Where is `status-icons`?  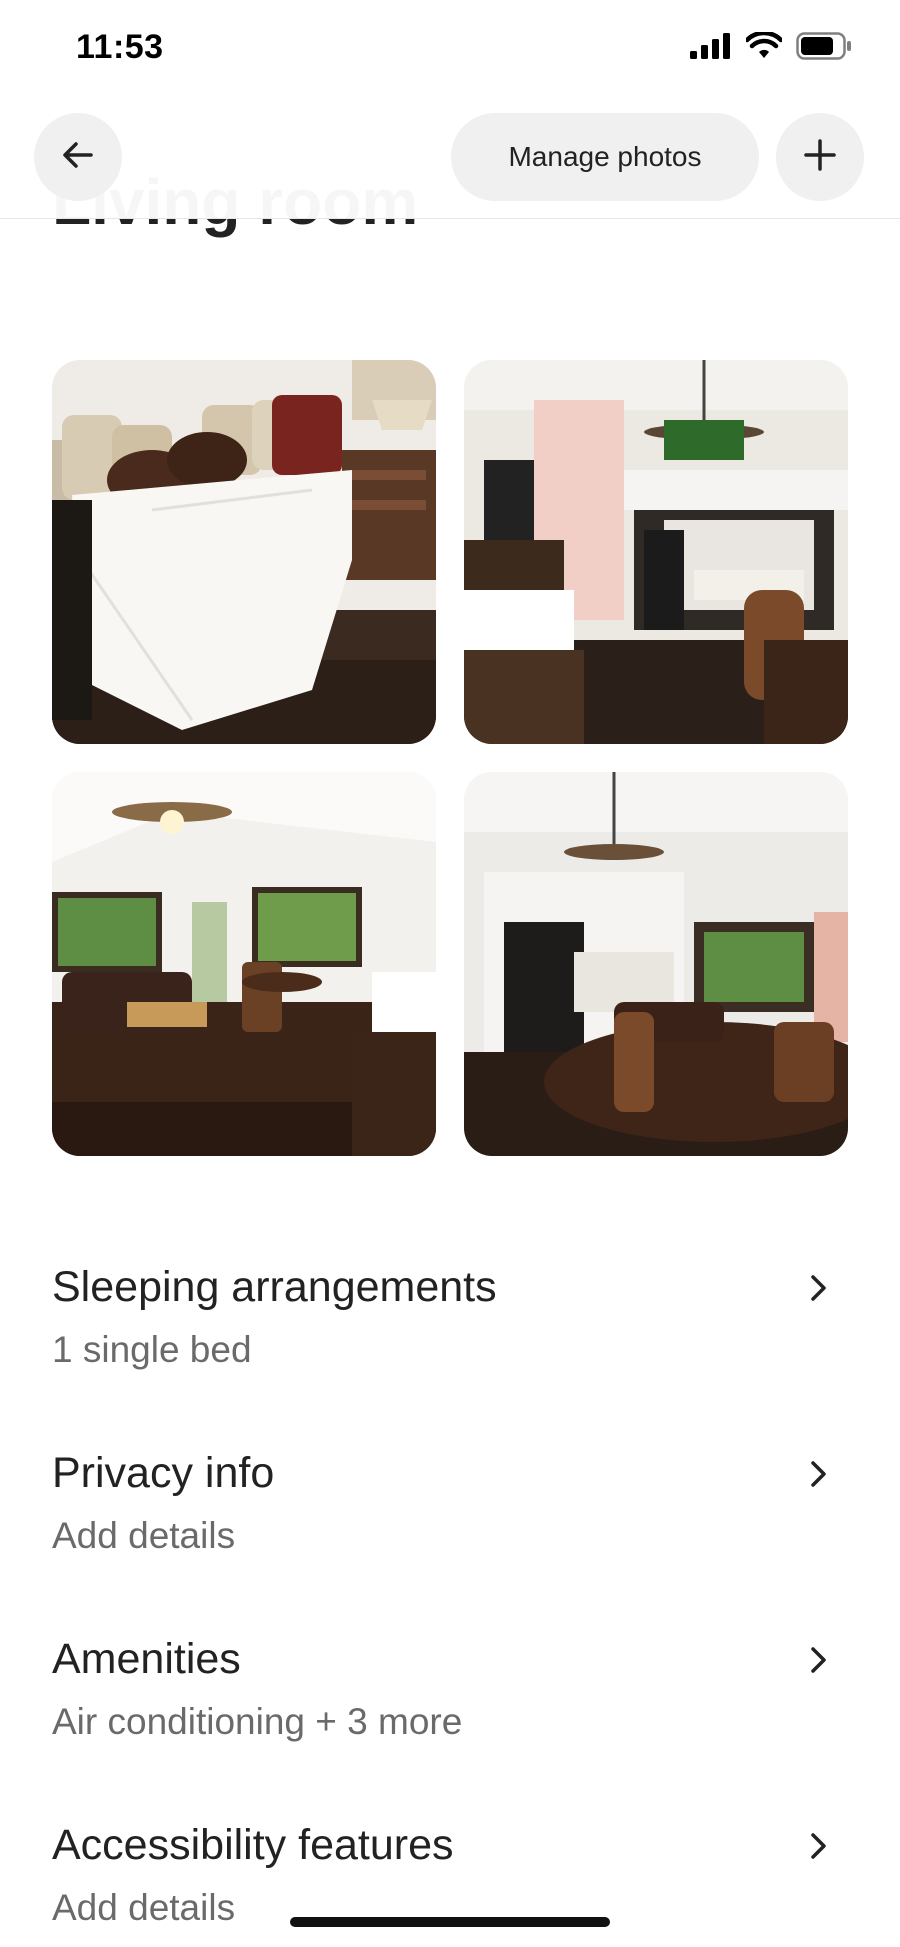
status-icons is located at coordinates (771, 47).